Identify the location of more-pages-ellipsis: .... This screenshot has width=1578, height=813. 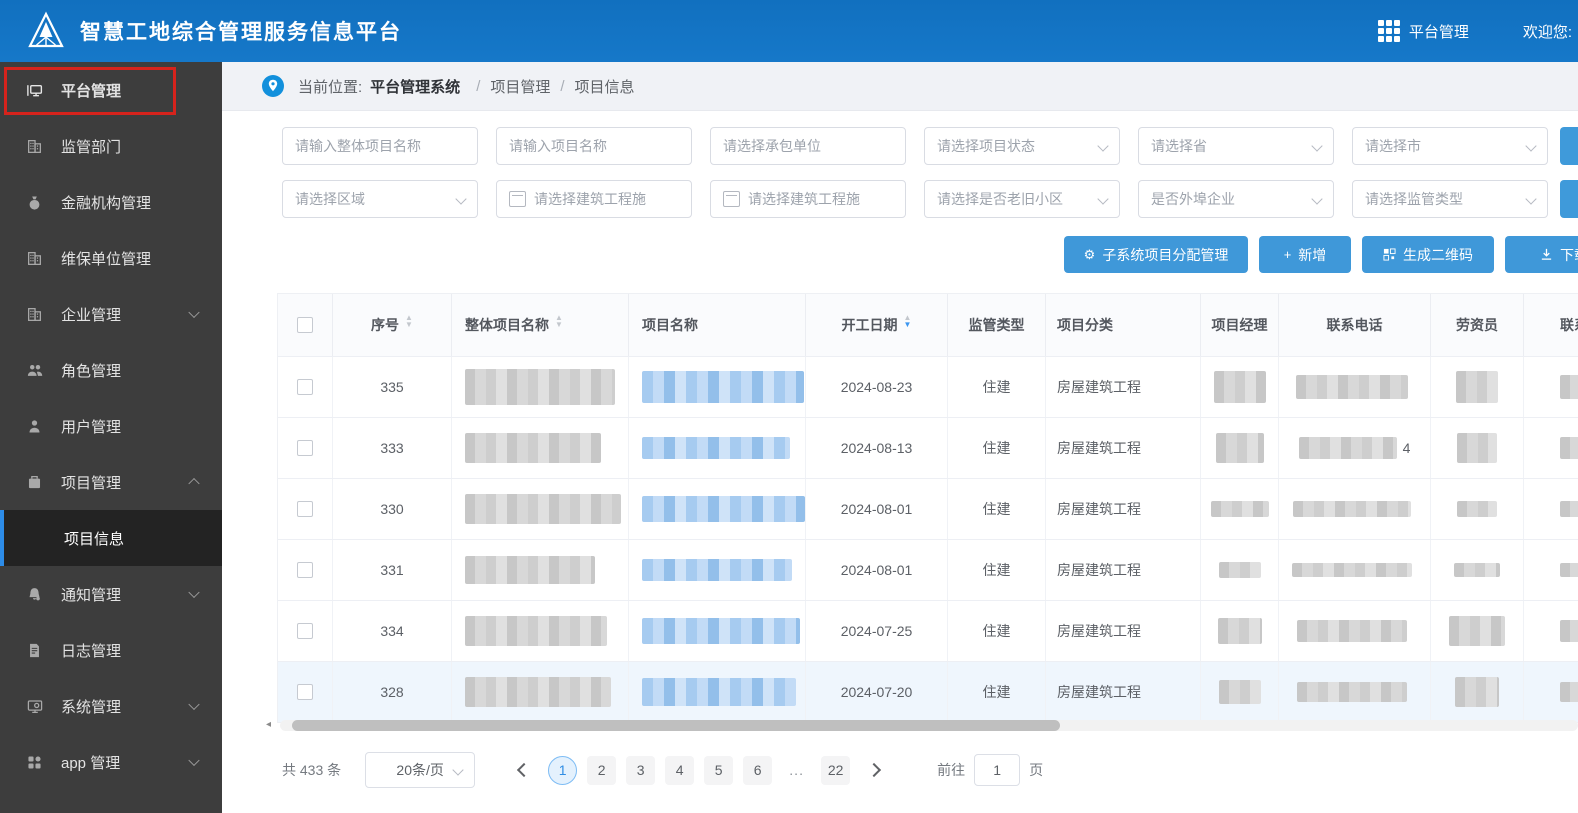
(796, 770).